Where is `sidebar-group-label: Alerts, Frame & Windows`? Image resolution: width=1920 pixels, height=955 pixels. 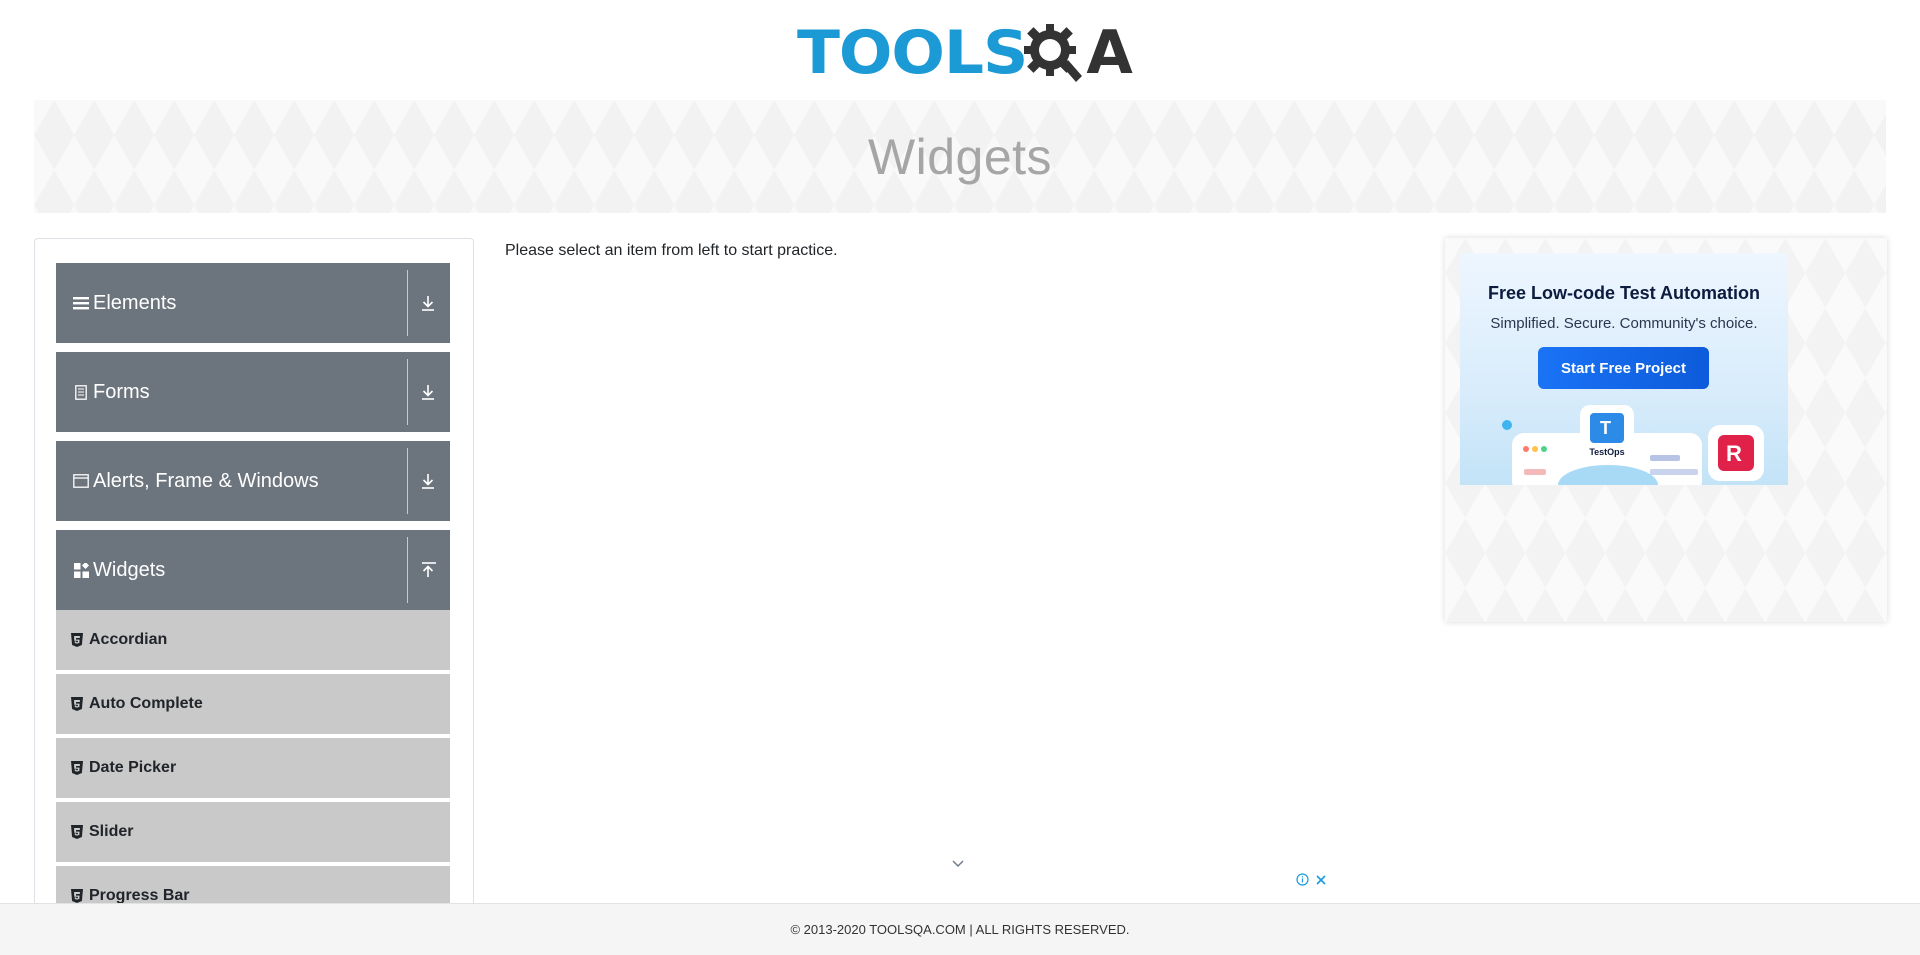 sidebar-group-label: Alerts, Frame & Windows is located at coordinates (206, 480).